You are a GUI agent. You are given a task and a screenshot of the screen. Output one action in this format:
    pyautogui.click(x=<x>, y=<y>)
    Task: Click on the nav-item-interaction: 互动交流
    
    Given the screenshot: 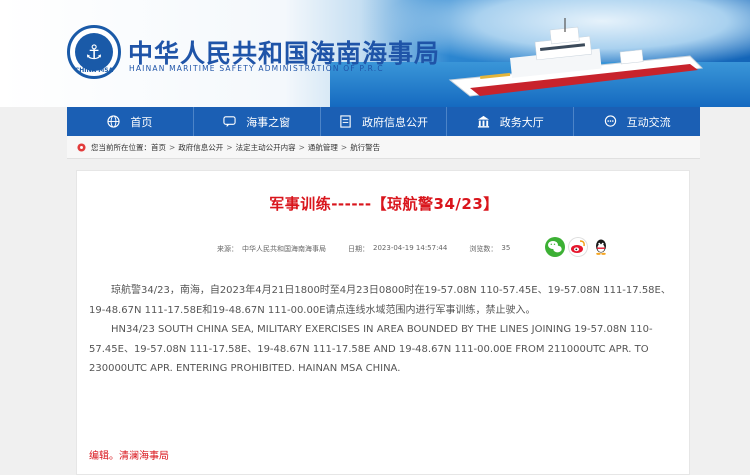 What is the action you would take?
    pyautogui.click(x=637, y=121)
    